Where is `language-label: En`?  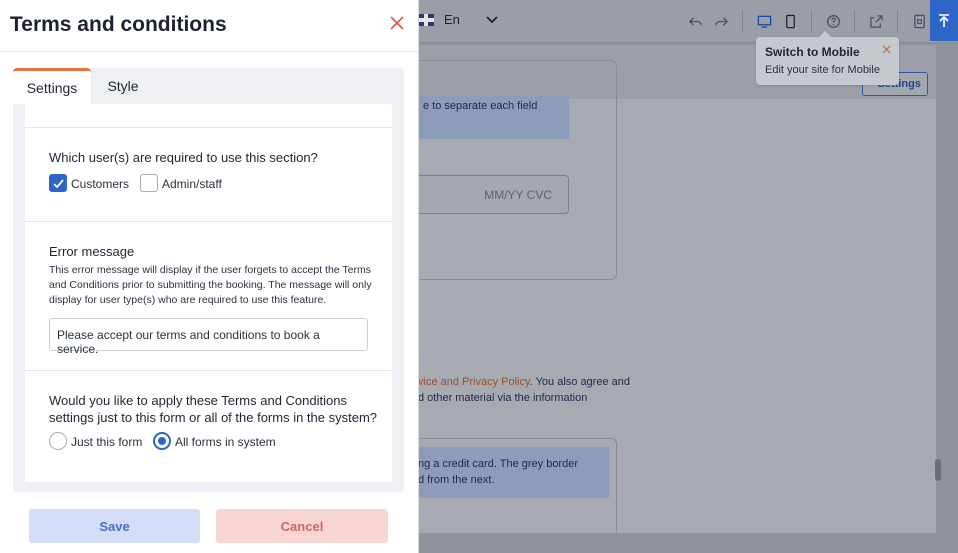 language-label: En is located at coordinates (452, 19).